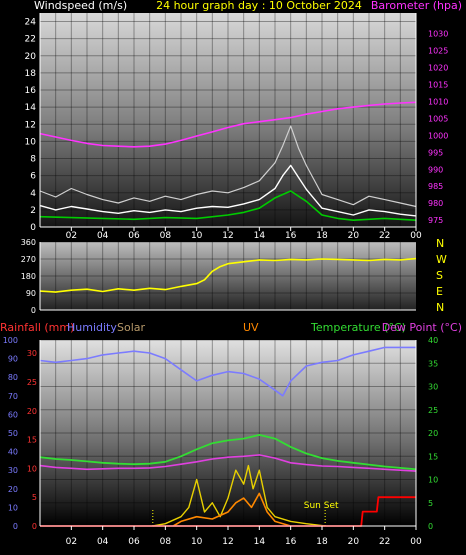 The image size is (466, 555). What do you see at coordinates (435, 152) in the screenshot?
I see `barometer-tick-label: 995` at bounding box center [435, 152].